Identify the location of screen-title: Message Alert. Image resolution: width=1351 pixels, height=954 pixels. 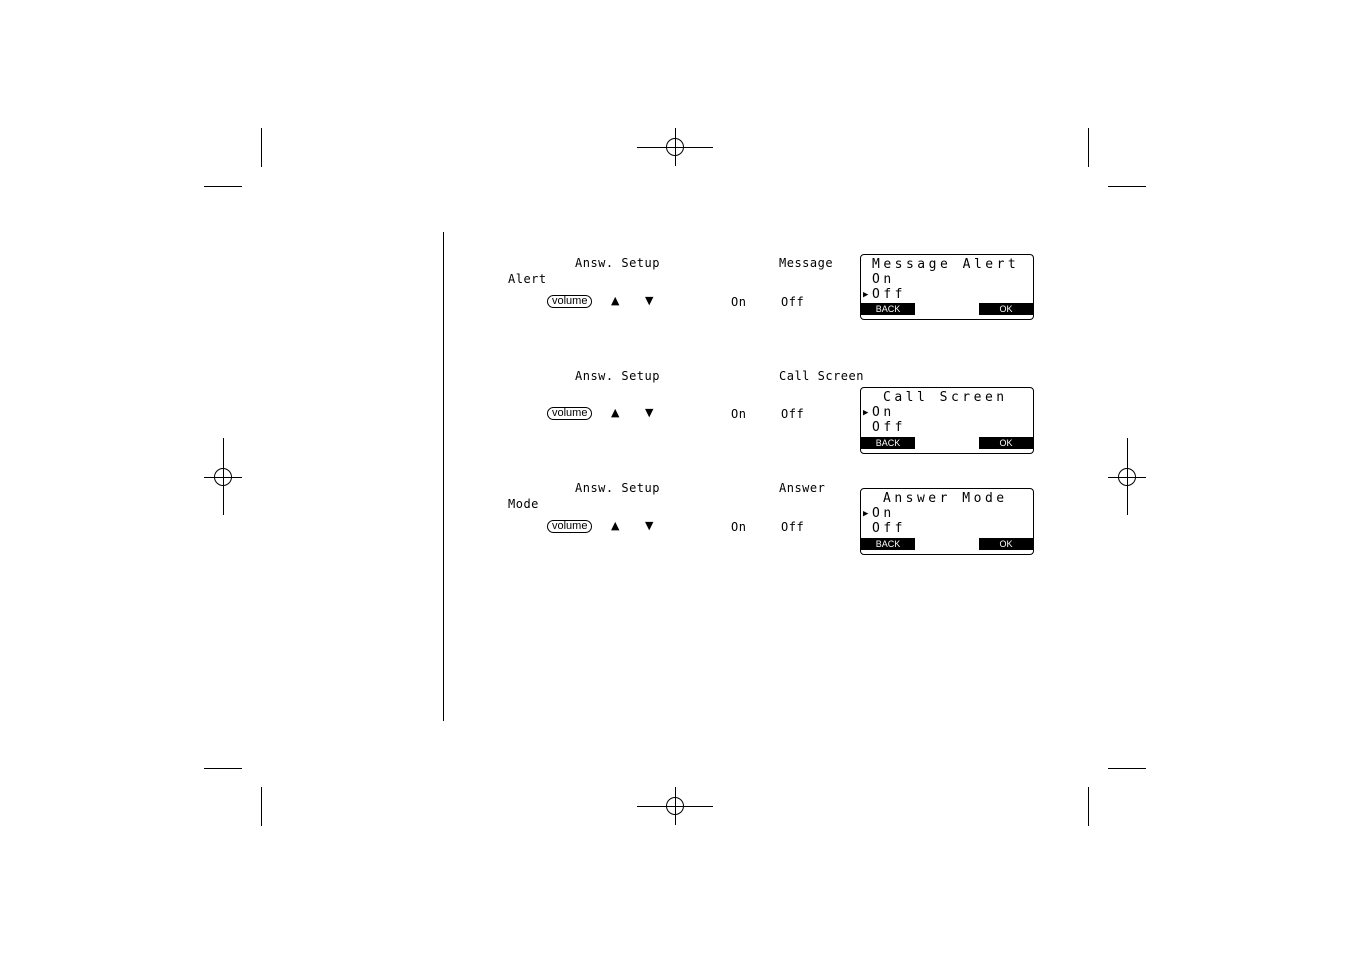
(946, 264).